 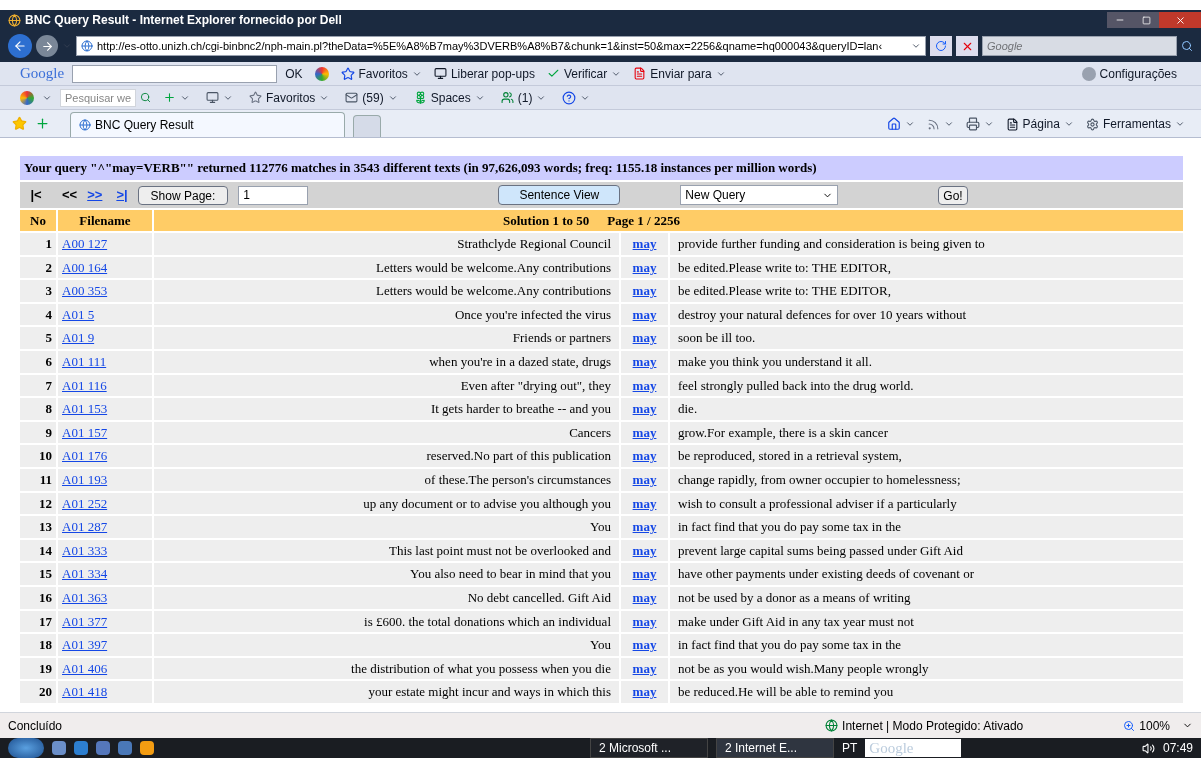 I want to click on table-cell: 20, so click(x=38, y=692).